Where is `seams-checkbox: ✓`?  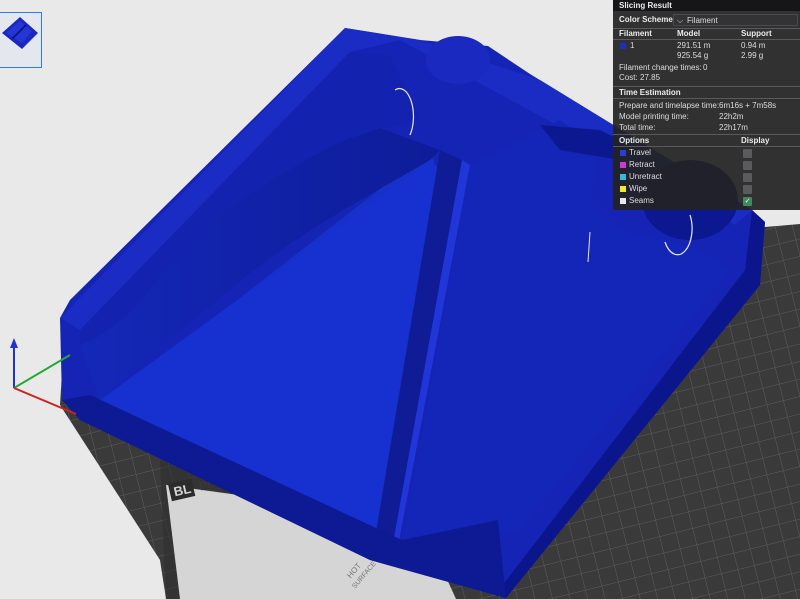
seams-checkbox: ✓ is located at coordinates (747, 201).